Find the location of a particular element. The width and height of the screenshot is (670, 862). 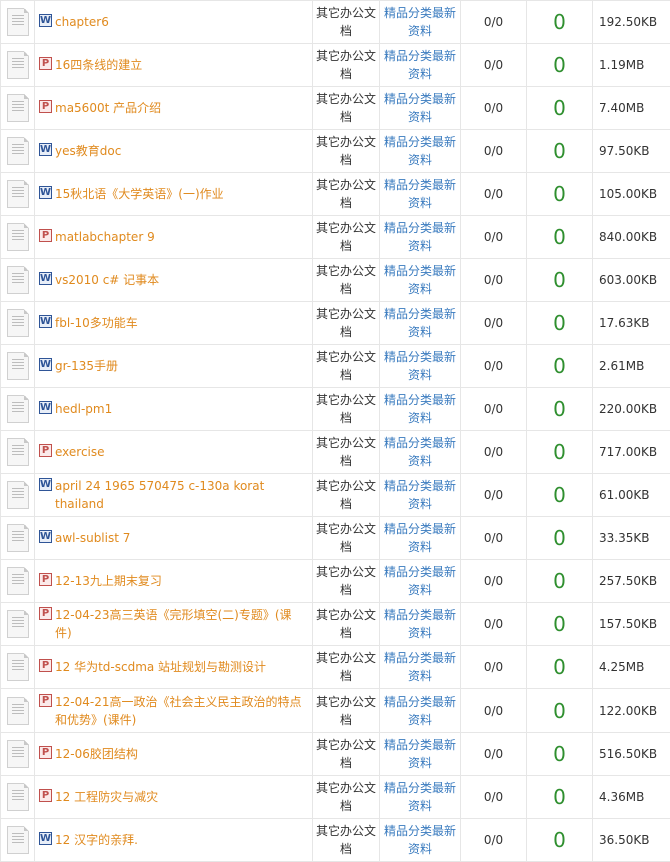

file-size: 257.50KB is located at coordinates (631, 581).